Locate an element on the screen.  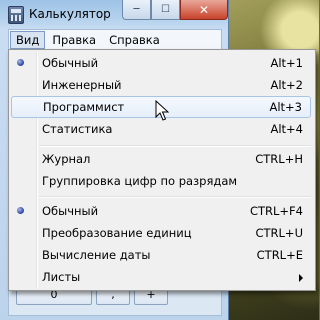
menu-item-shortcut: Alt+4 is located at coordinates (286, 129).